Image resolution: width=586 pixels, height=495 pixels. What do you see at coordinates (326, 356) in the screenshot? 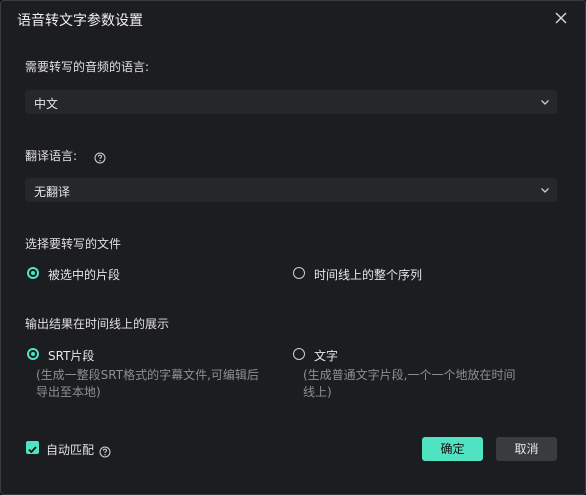
I see `radio-label: 文字` at bounding box center [326, 356].